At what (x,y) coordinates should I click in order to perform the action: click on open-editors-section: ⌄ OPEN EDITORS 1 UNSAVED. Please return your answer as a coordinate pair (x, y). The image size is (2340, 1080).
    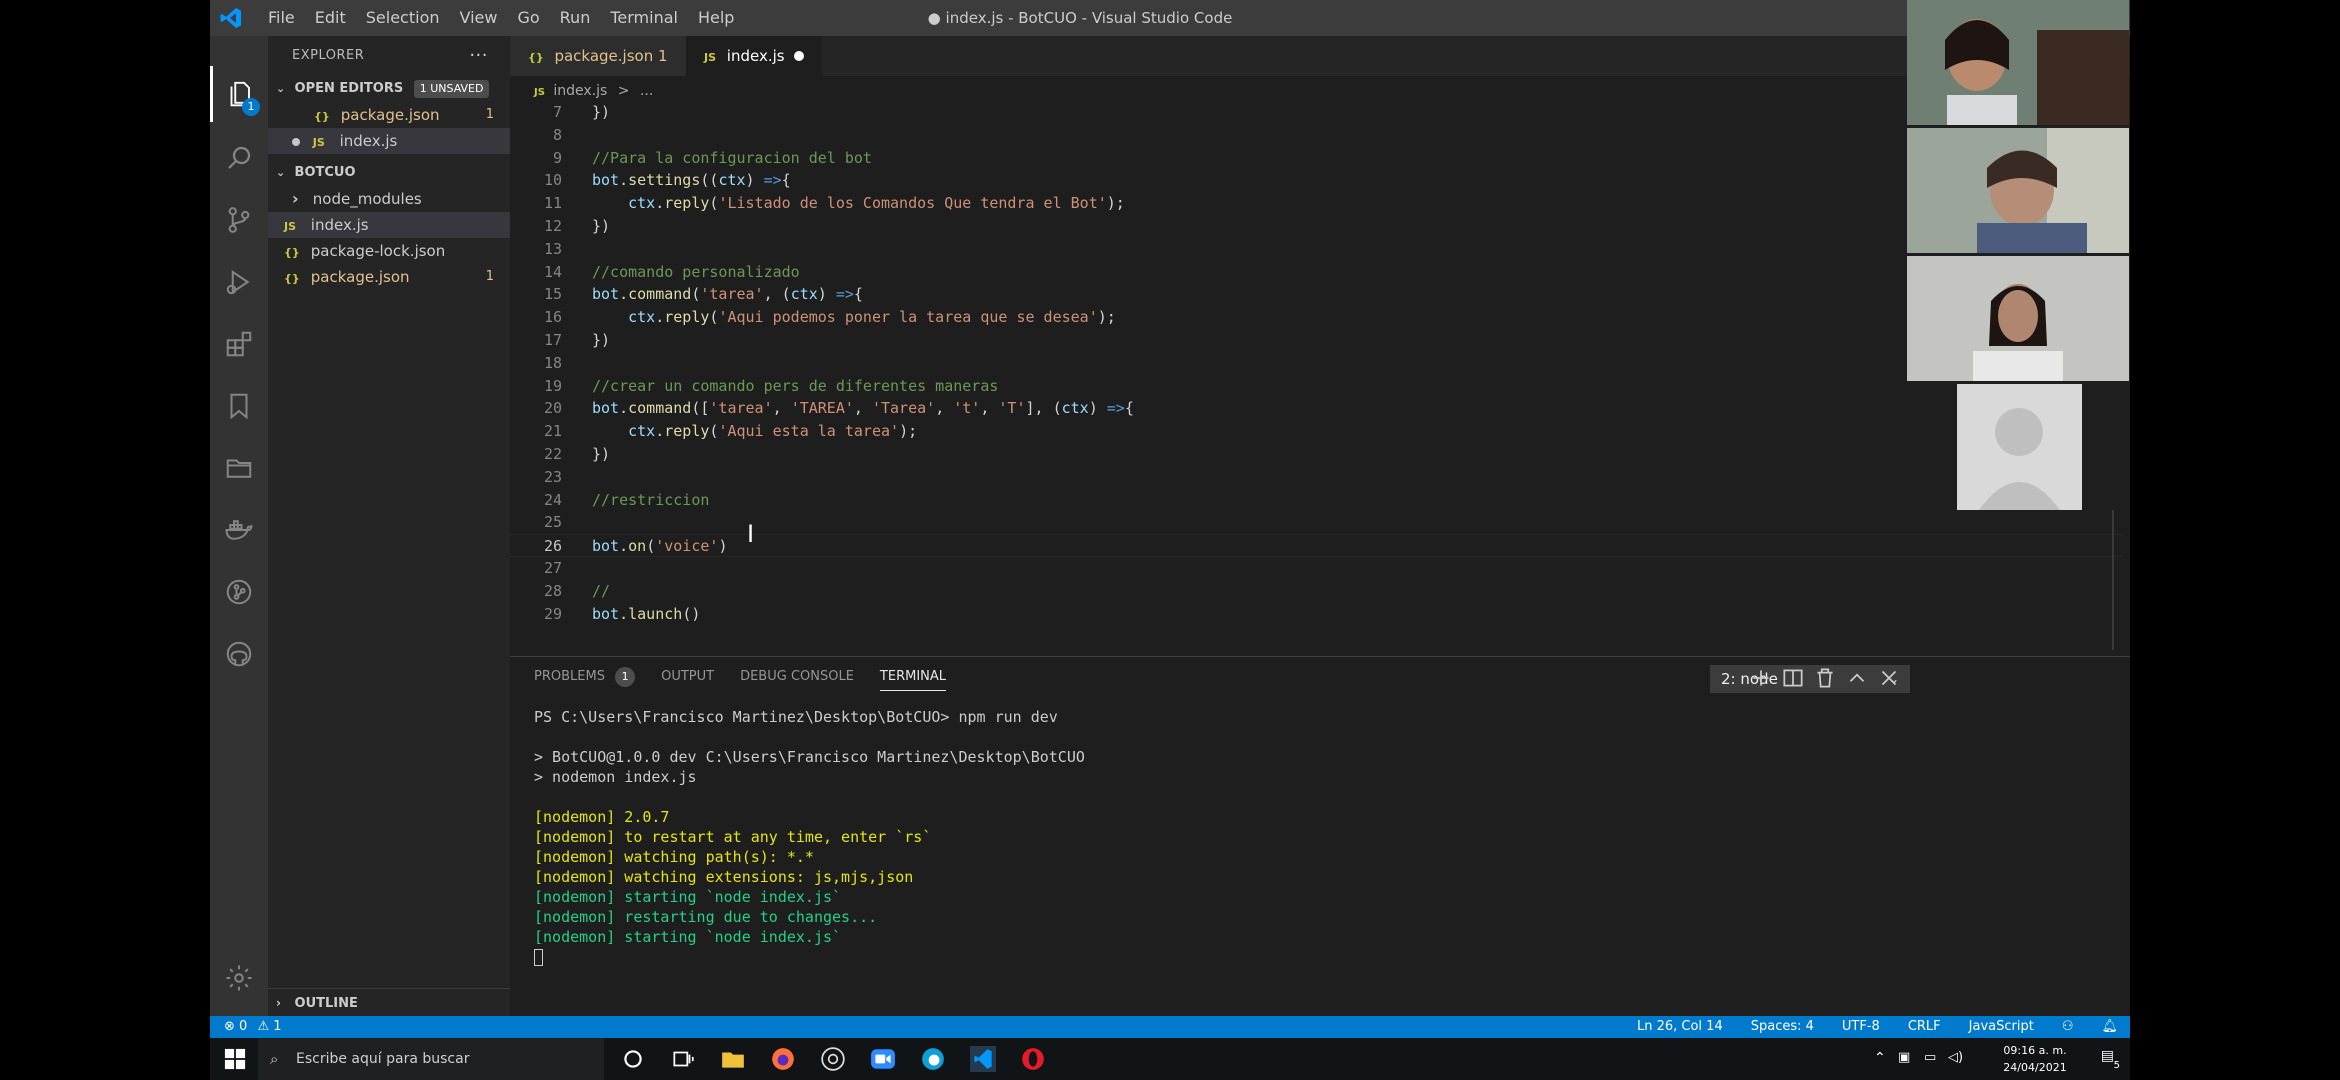
    Looking at the image, I should click on (389, 89).